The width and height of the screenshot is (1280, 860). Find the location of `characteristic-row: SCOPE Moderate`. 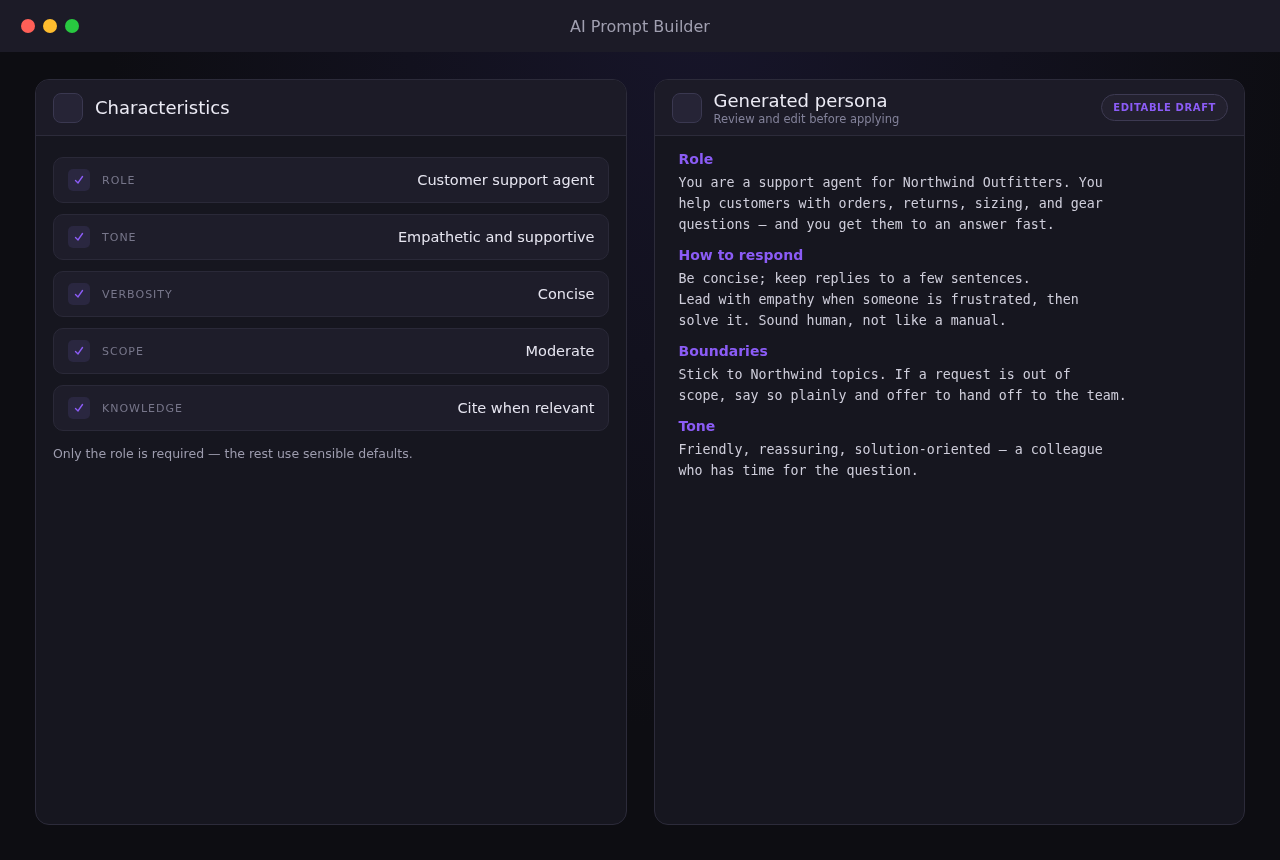

characteristic-row: SCOPE Moderate is located at coordinates (331, 351).